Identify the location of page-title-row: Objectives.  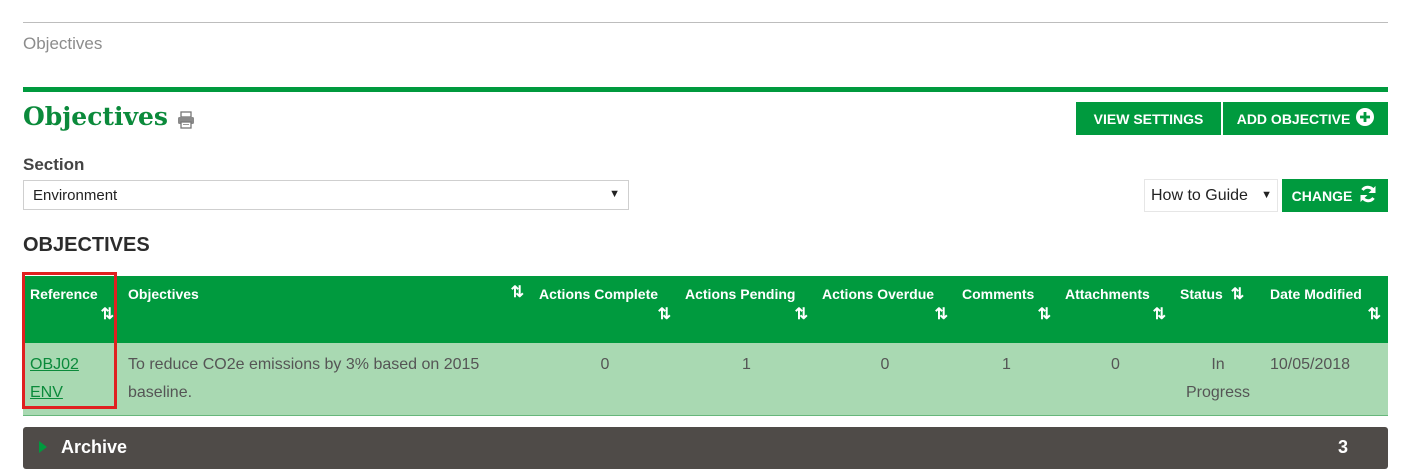
(109, 116).